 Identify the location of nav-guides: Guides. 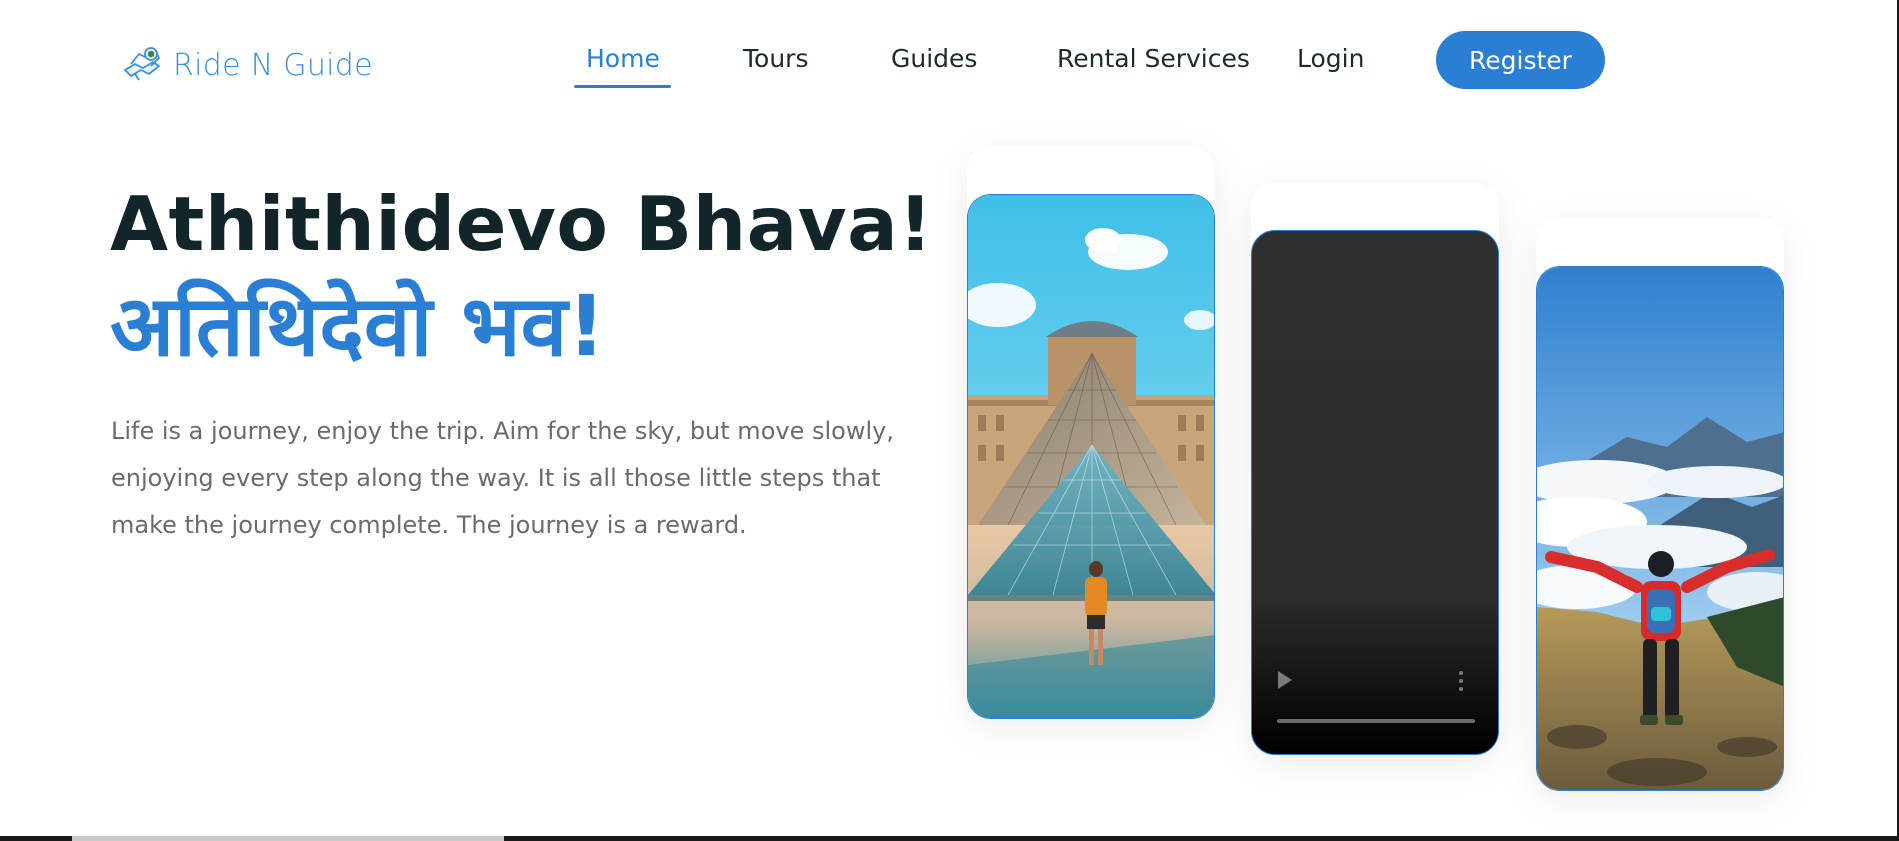
(934, 58).